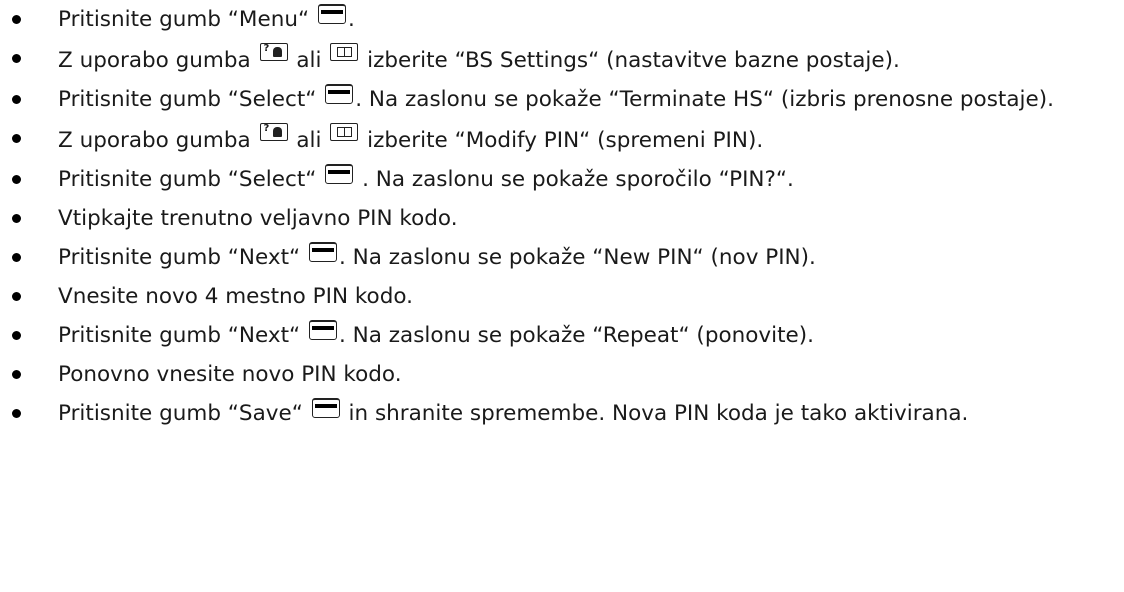 This screenshot has width=1124, height=592. What do you see at coordinates (562, 140) in the screenshot?
I see `step-text: izberite “Modify PIN“ (spremeni PIN).` at bounding box center [562, 140].